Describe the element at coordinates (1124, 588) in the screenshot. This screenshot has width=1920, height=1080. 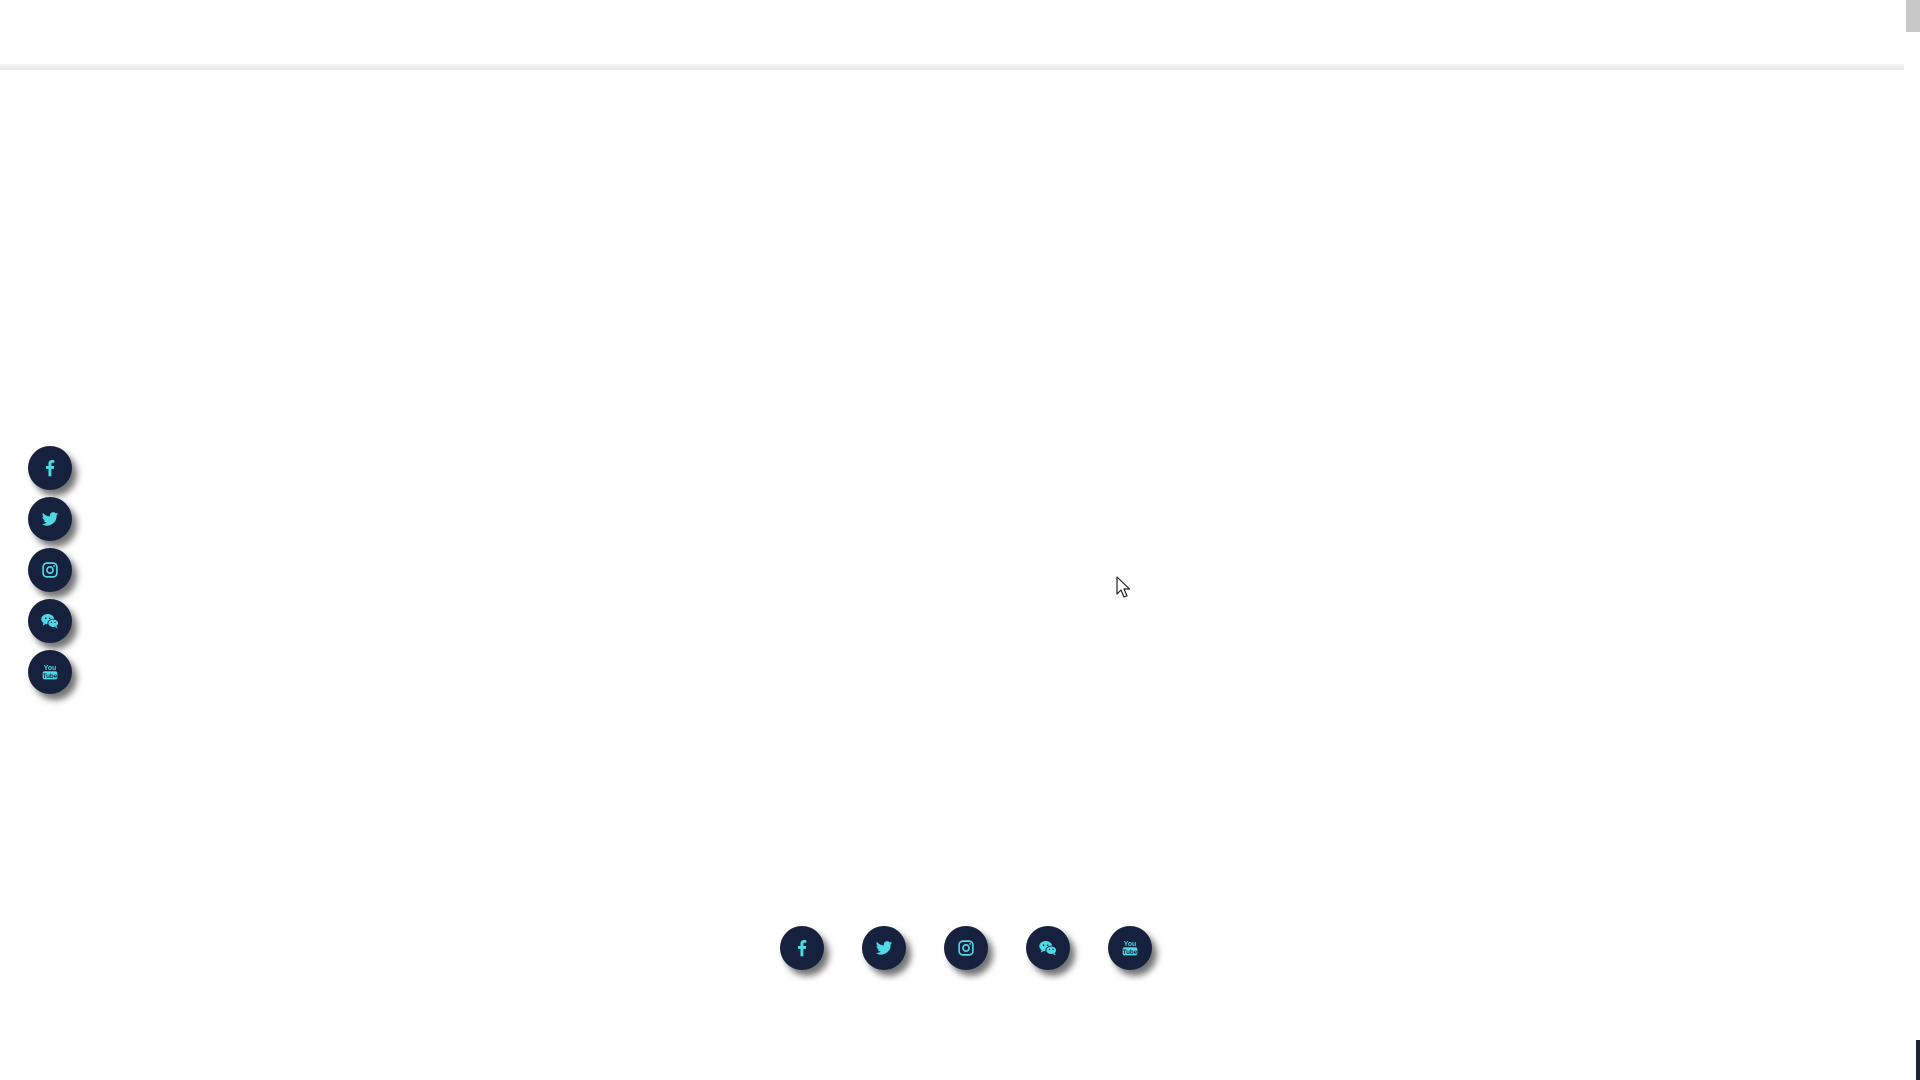
I see `mouse-pointer-icon` at that location.